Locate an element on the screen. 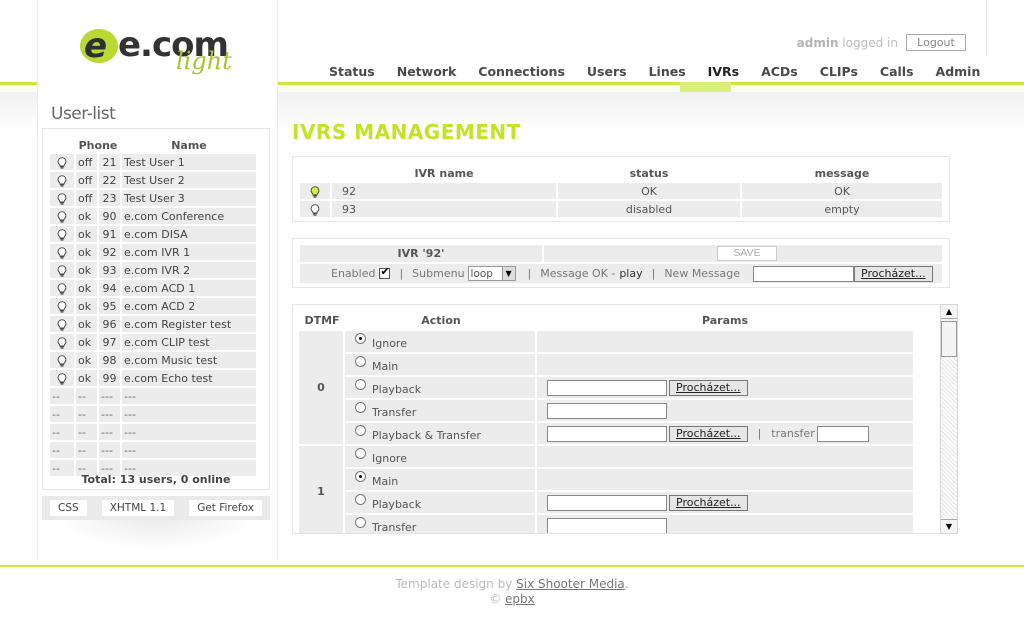 The width and height of the screenshot is (1024, 640). user-number: 21 is located at coordinates (109, 162).